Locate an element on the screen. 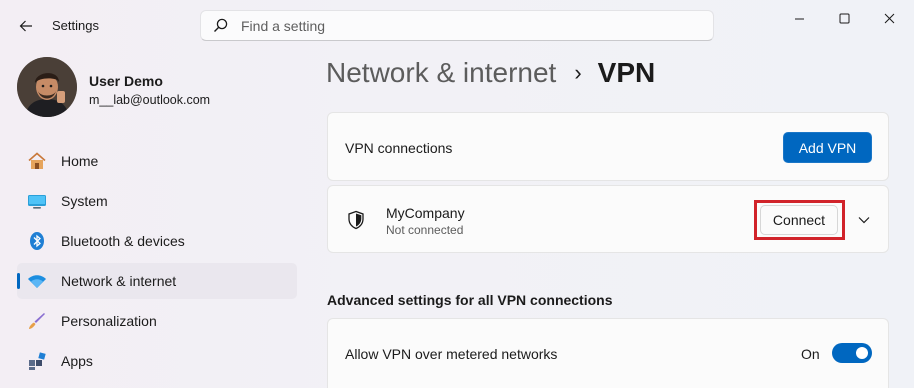  apps-icon is located at coordinates (37, 361).